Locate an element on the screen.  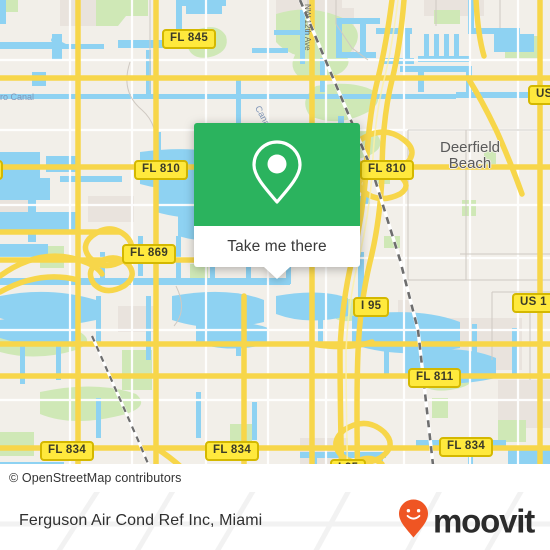
moovit-pin-smiley-icon is located at coordinates (413, 521).